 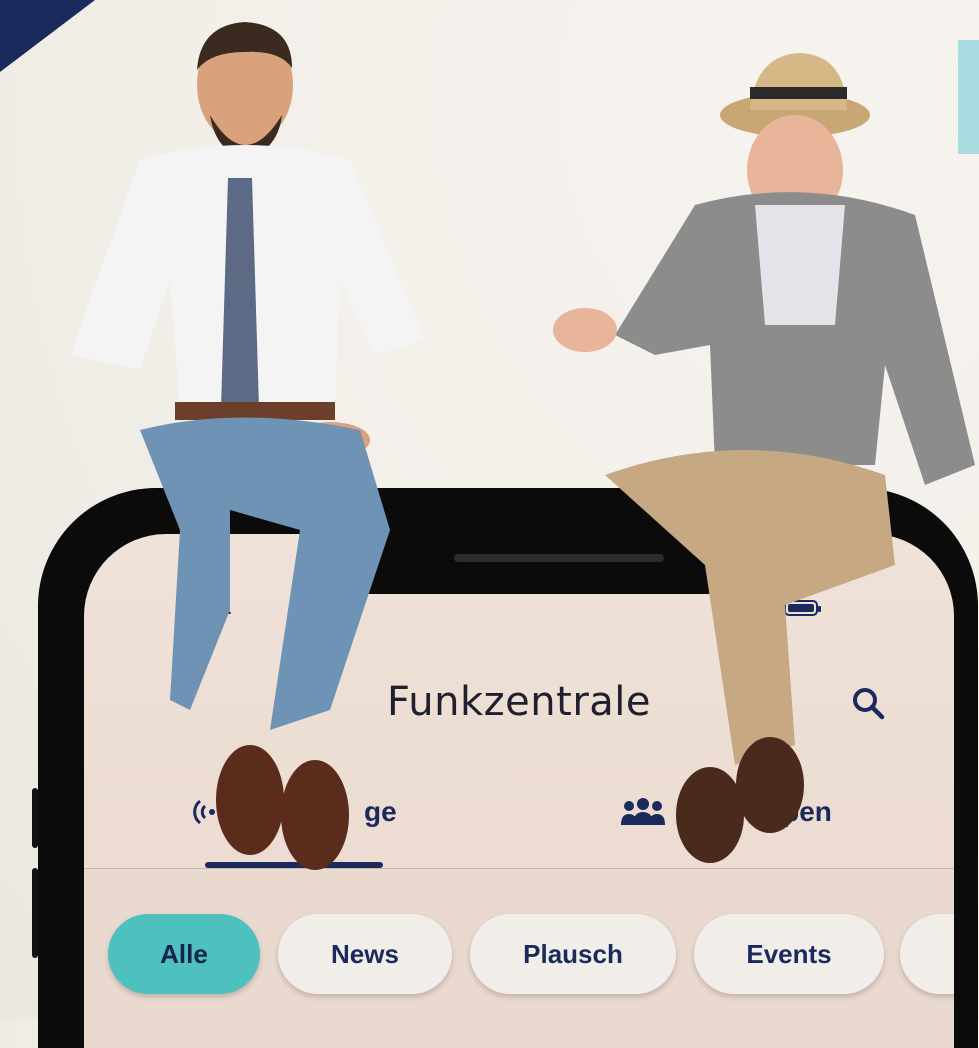 I want to click on chip-news: News, so click(x=365, y=954).